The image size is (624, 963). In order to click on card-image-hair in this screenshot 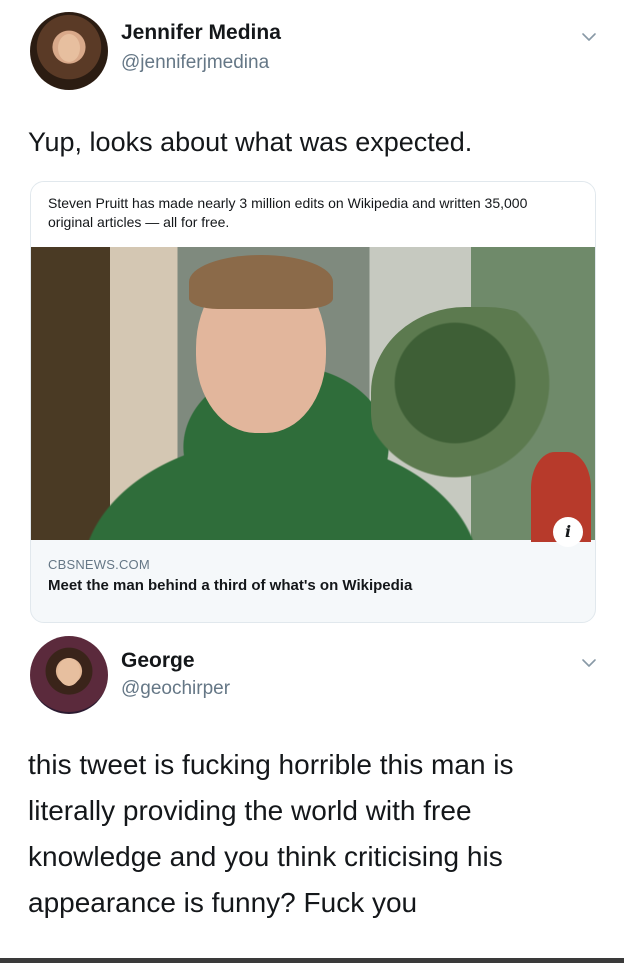, I will do `click(261, 282)`.